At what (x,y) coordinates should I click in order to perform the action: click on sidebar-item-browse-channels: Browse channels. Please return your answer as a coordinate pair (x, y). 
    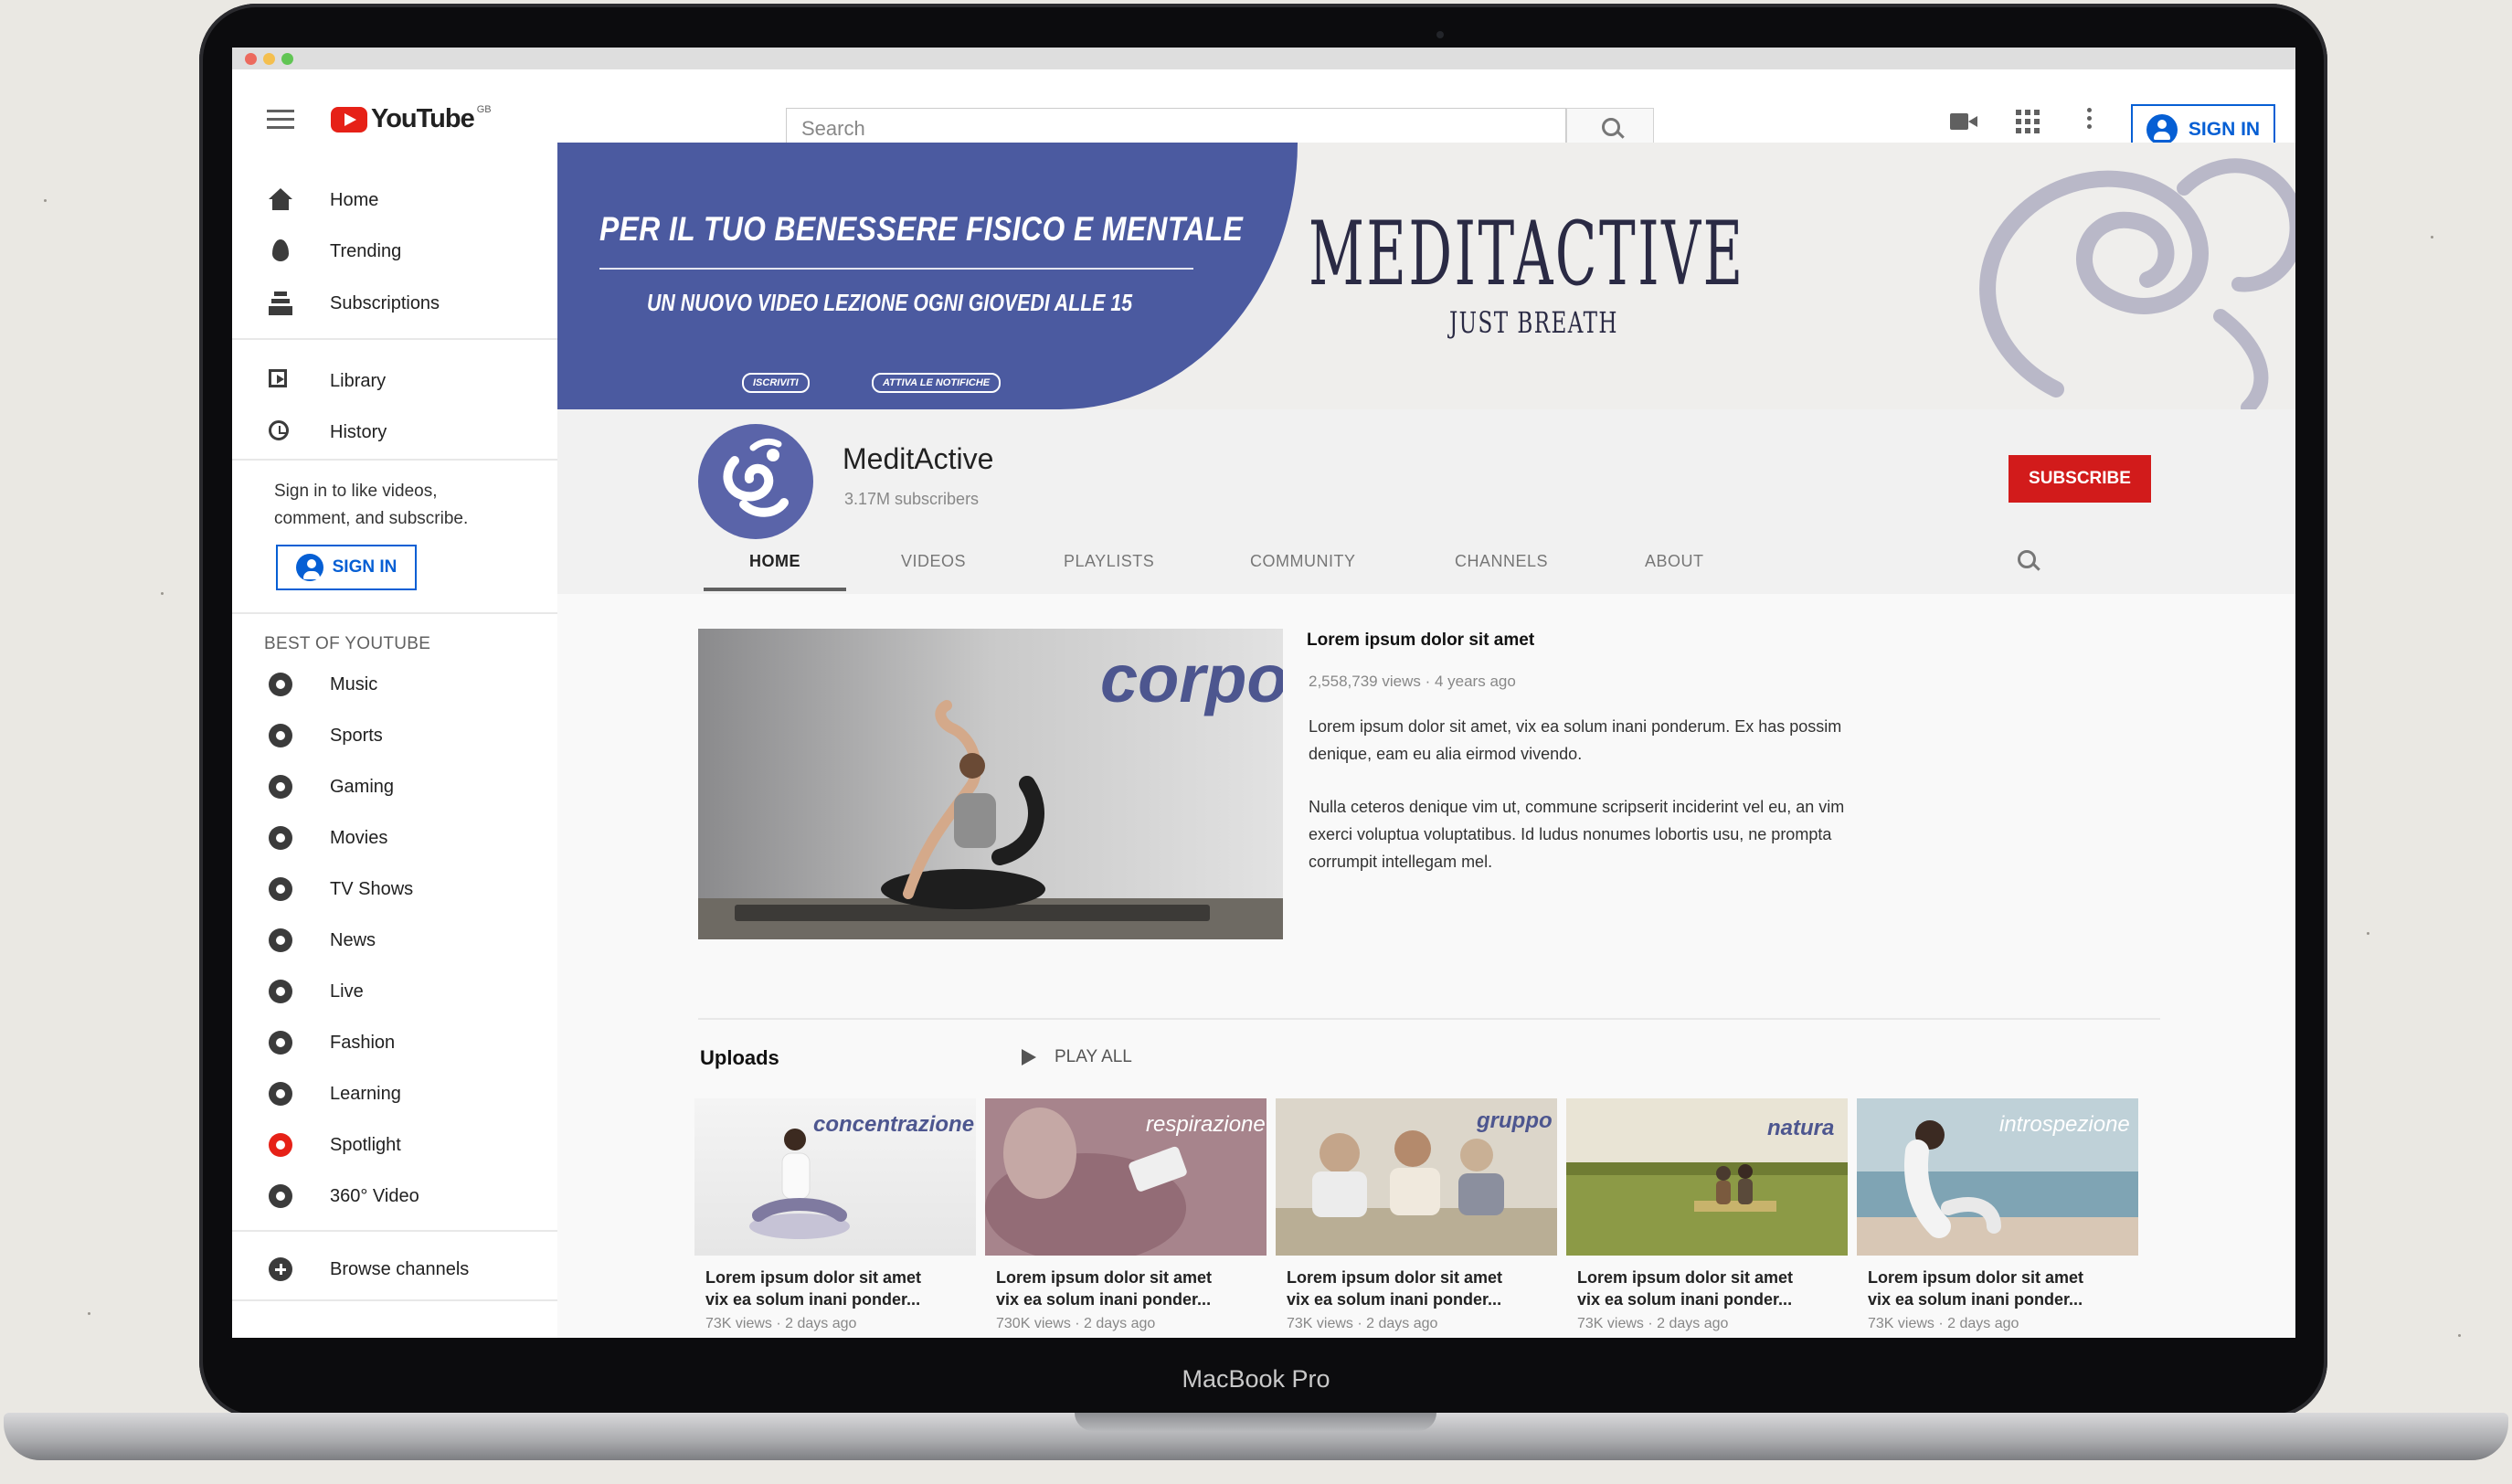
    Looking at the image, I should click on (394, 1269).